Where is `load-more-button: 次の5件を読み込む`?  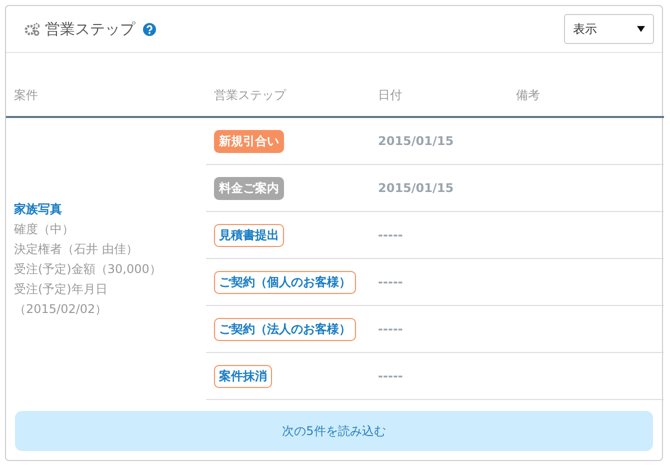
load-more-button: 次の5件を読み込む is located at coordinates (334, 431).